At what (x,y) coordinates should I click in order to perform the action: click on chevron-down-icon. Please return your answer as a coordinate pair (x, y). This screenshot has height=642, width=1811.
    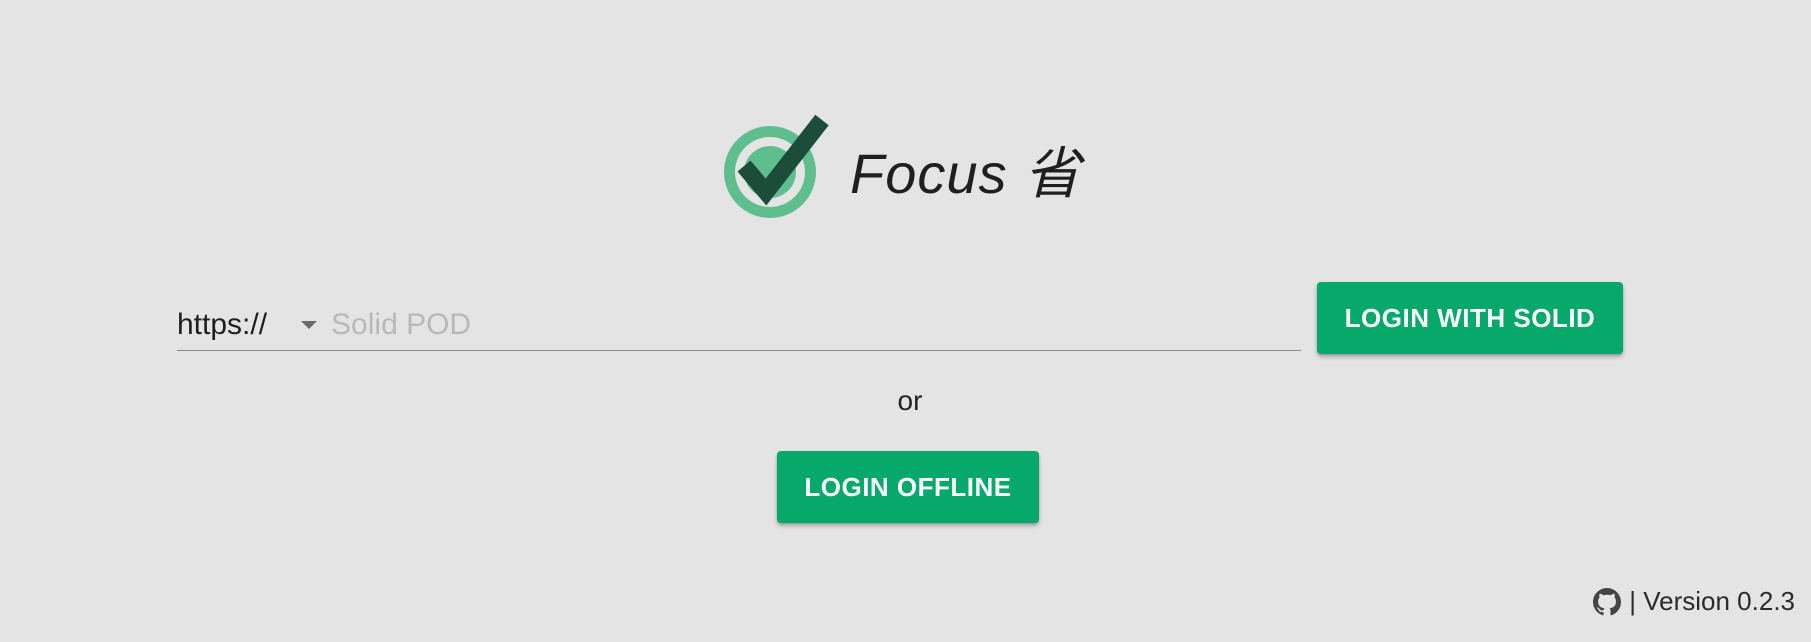
    Looking at the image, I should click on (309, 325).